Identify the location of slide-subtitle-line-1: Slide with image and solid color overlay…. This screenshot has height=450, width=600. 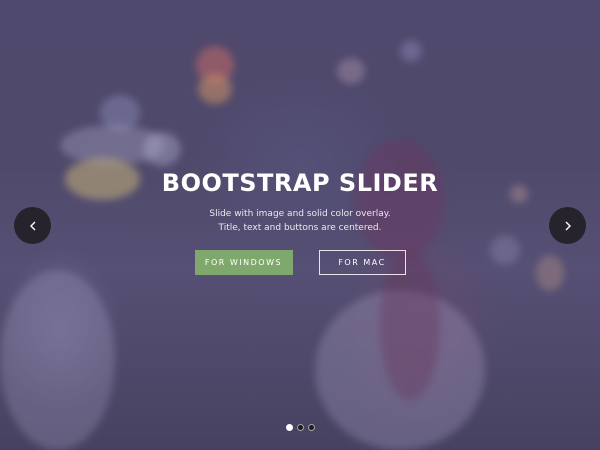
(300, 214).